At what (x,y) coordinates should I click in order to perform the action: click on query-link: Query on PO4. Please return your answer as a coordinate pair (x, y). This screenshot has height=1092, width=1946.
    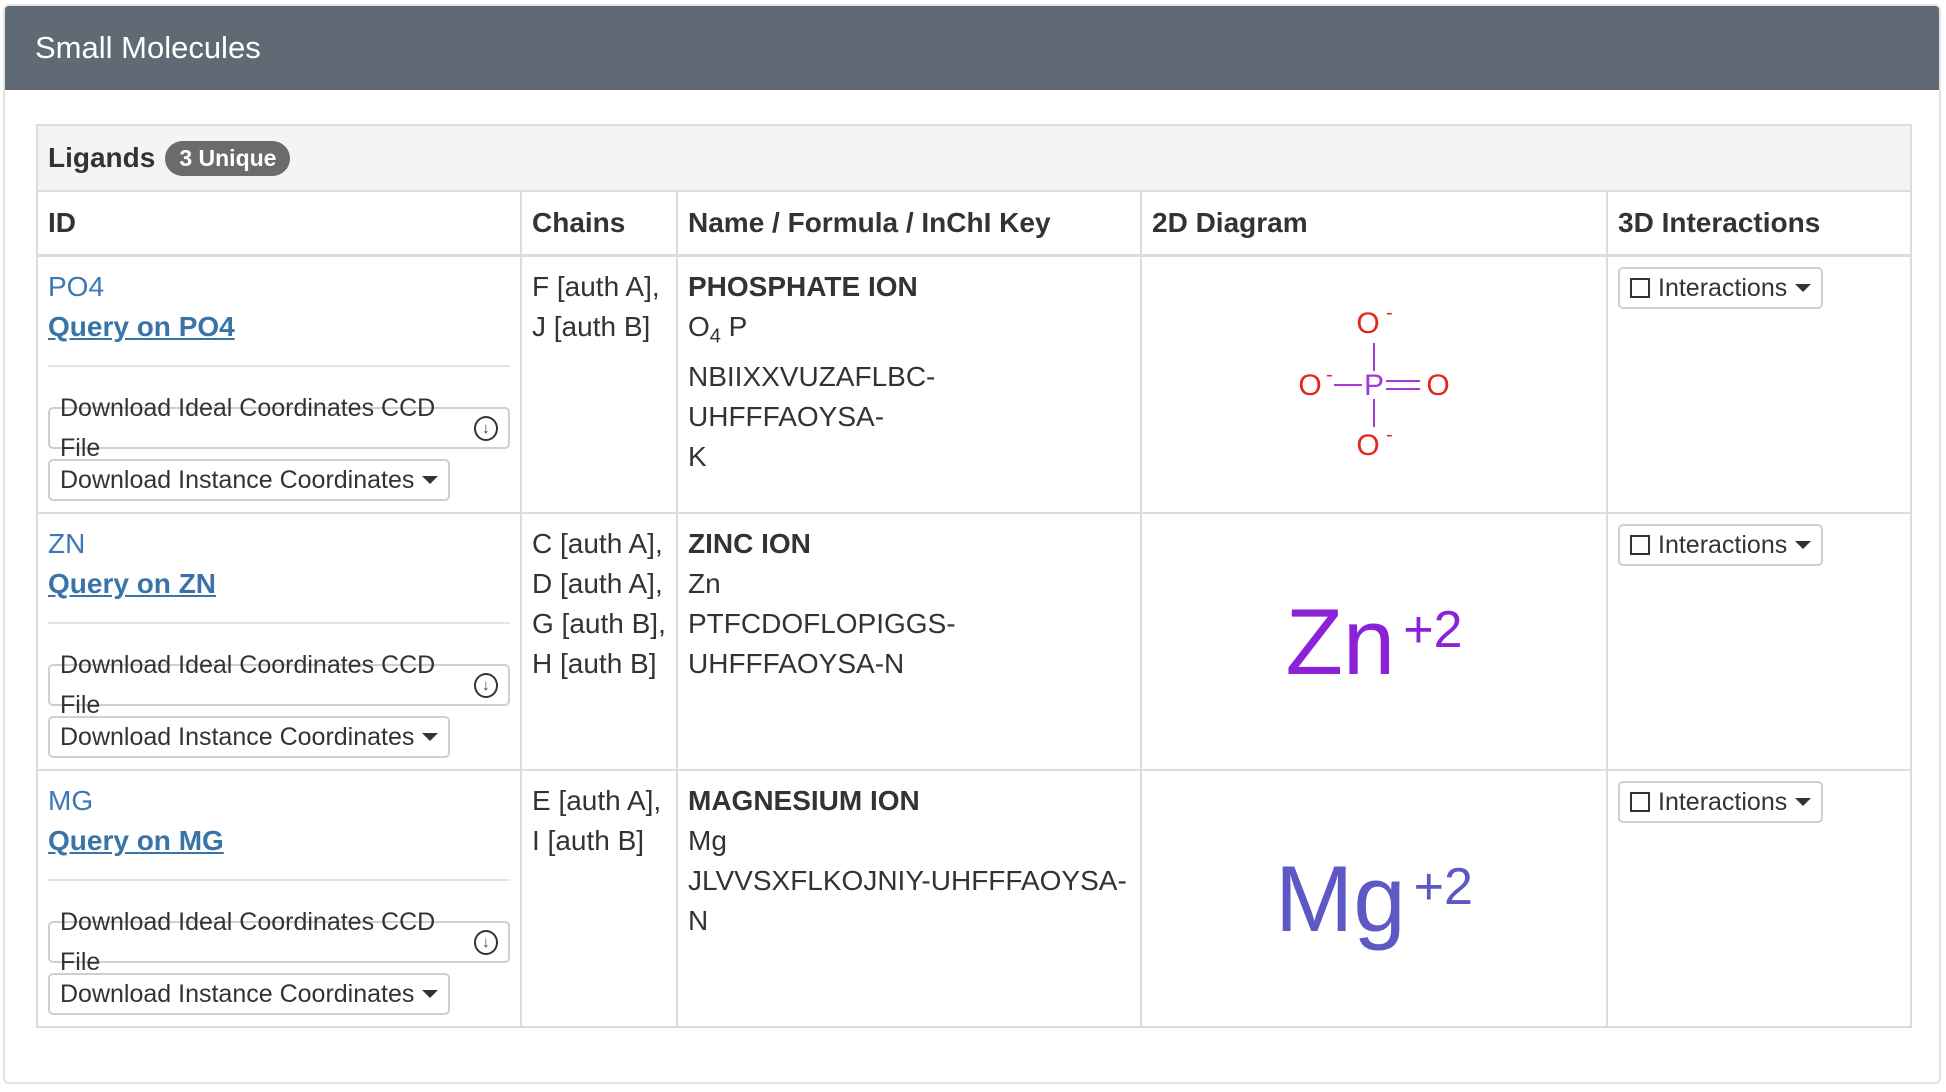
    Looking at the image, I should click on (279, 327).